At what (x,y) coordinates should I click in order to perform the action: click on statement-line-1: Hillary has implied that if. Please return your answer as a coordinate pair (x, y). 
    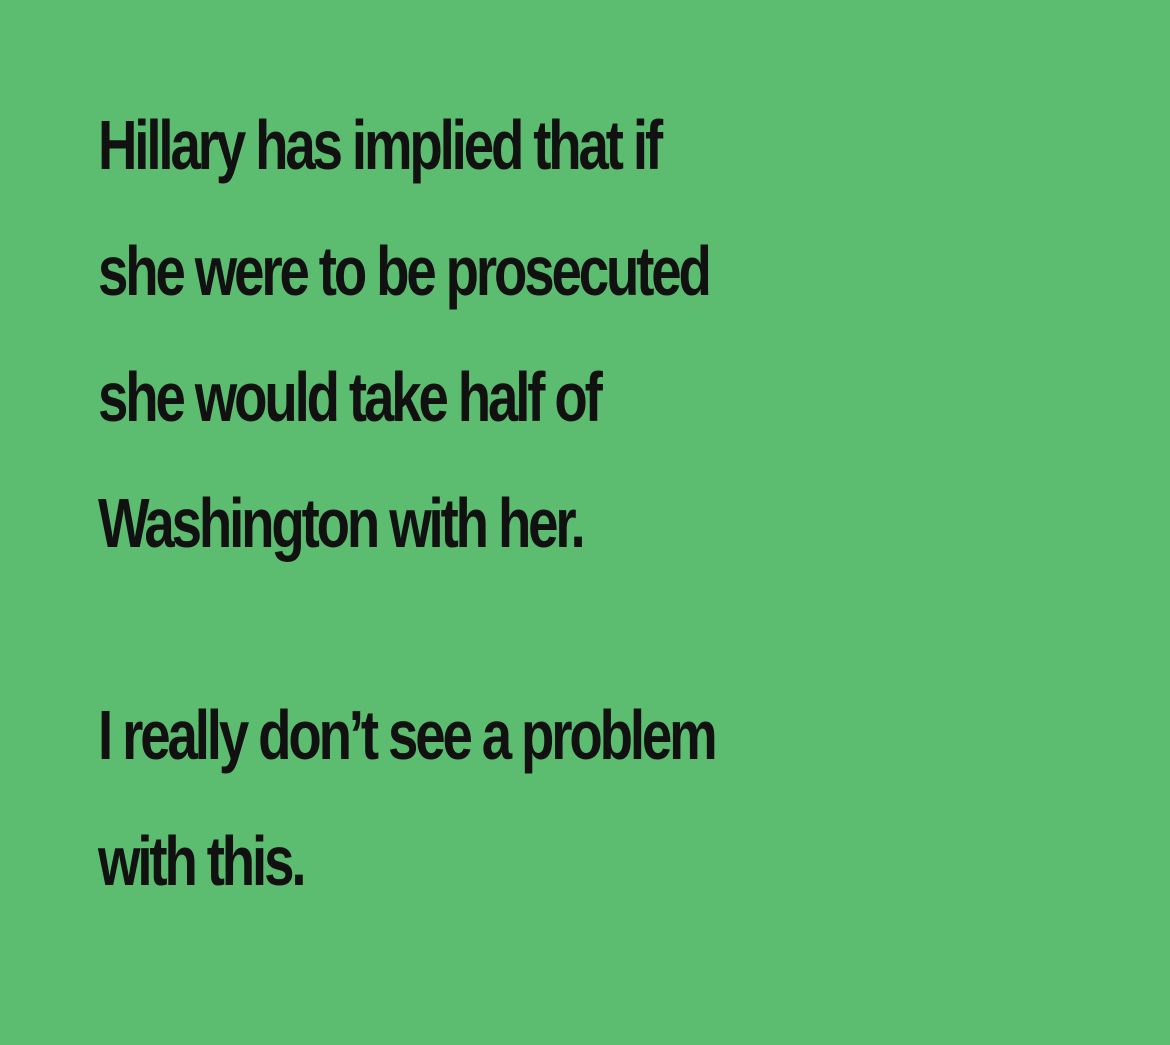
    Looking at the image, I should click on (380, 145).